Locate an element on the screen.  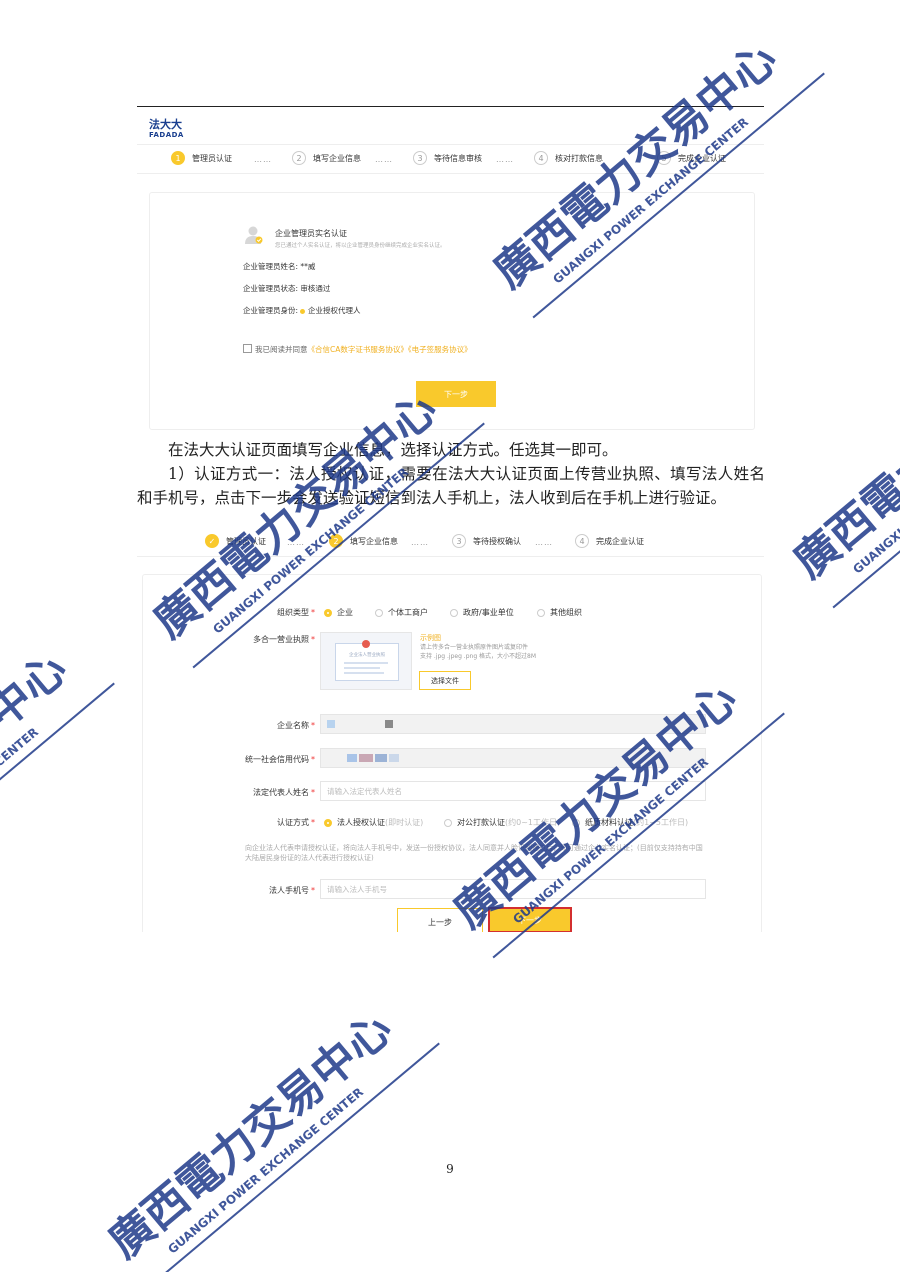
auth-legal-person: 法人授权认证 (即时认证) is located at coordinates (373, 822).